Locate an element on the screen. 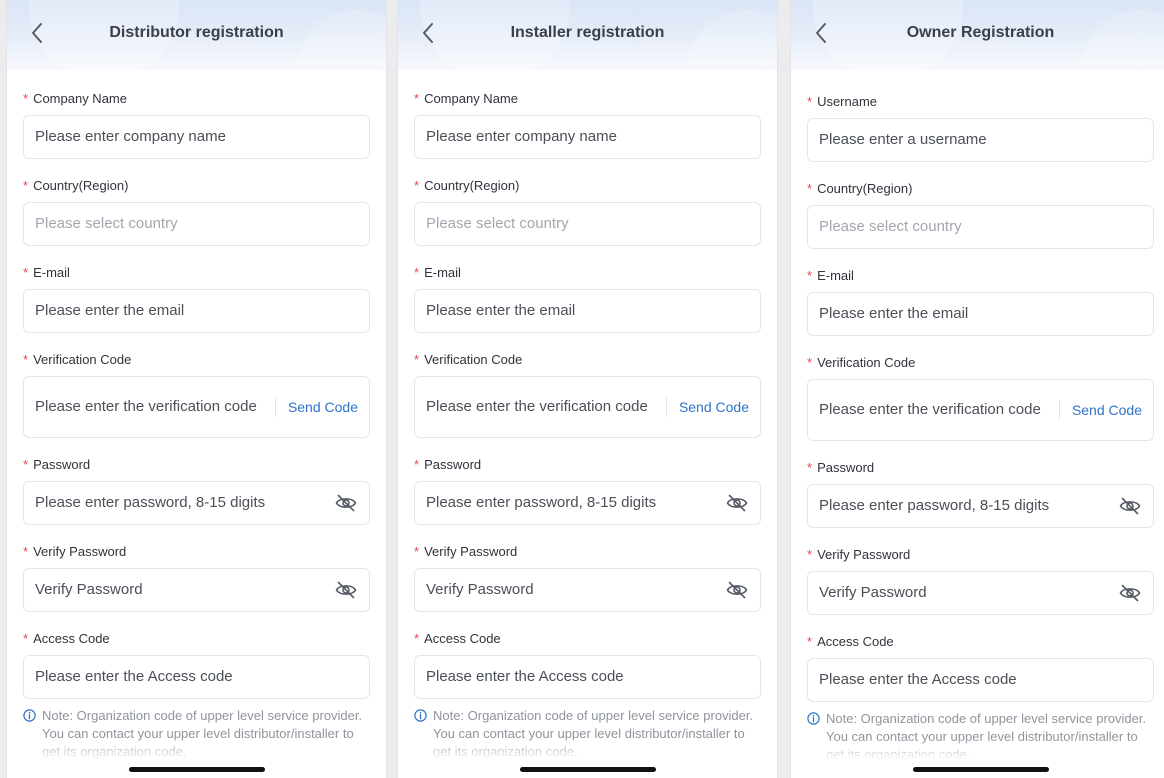  input-placeholder: Please enter the Access code is located at coordinates (918, 679).